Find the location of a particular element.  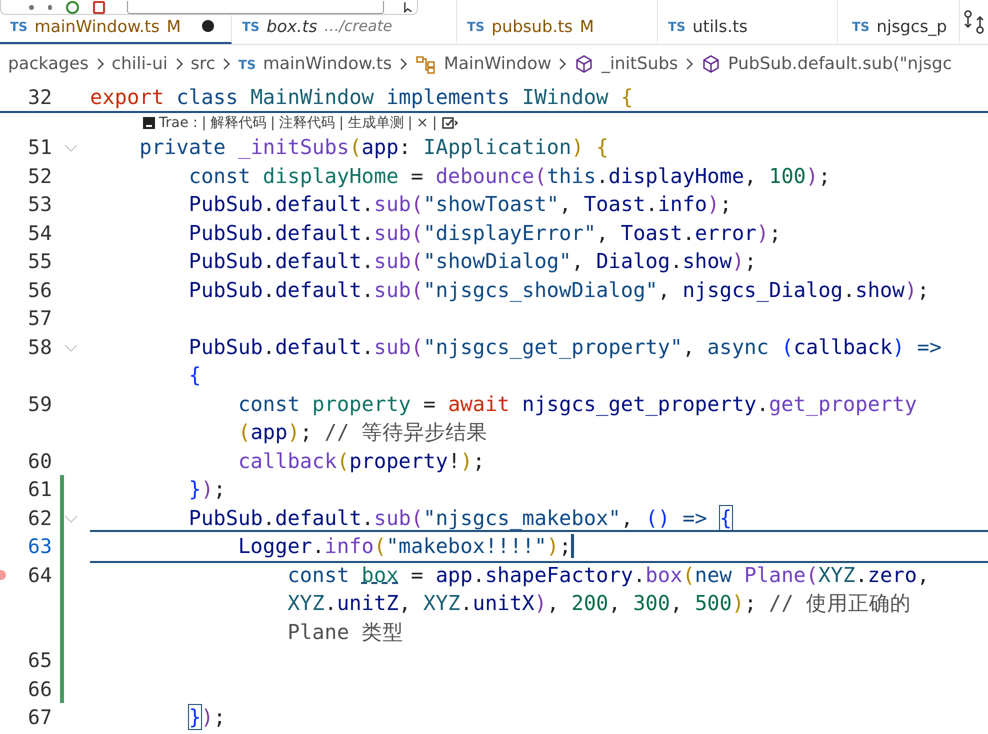

codelens-label: Trae : is located at coordinates (178, 123).